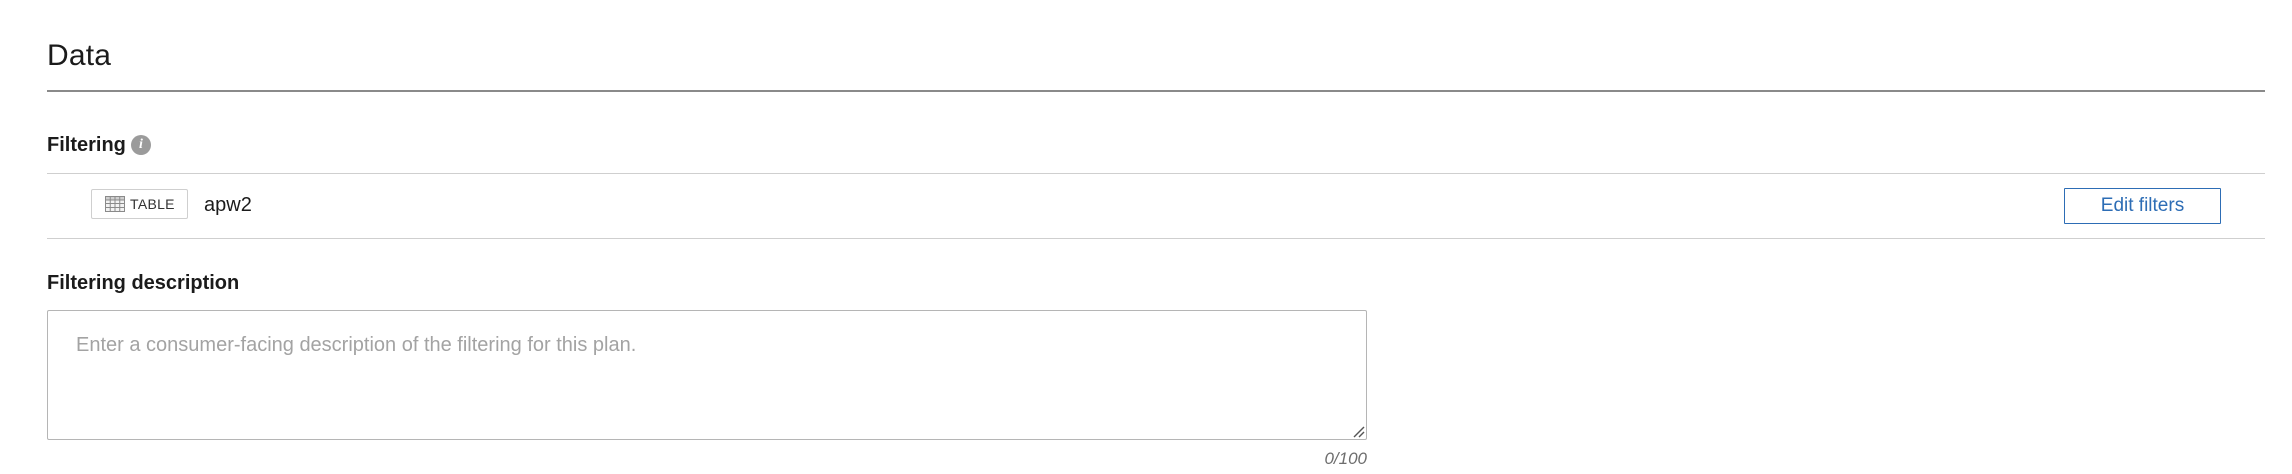 This screenshot has width=2292, height=474. What do you see at coordinates (86, 145) in the screenshot?
I see `filtering-heading-label: Filtering` at bounding box center [86, 145].